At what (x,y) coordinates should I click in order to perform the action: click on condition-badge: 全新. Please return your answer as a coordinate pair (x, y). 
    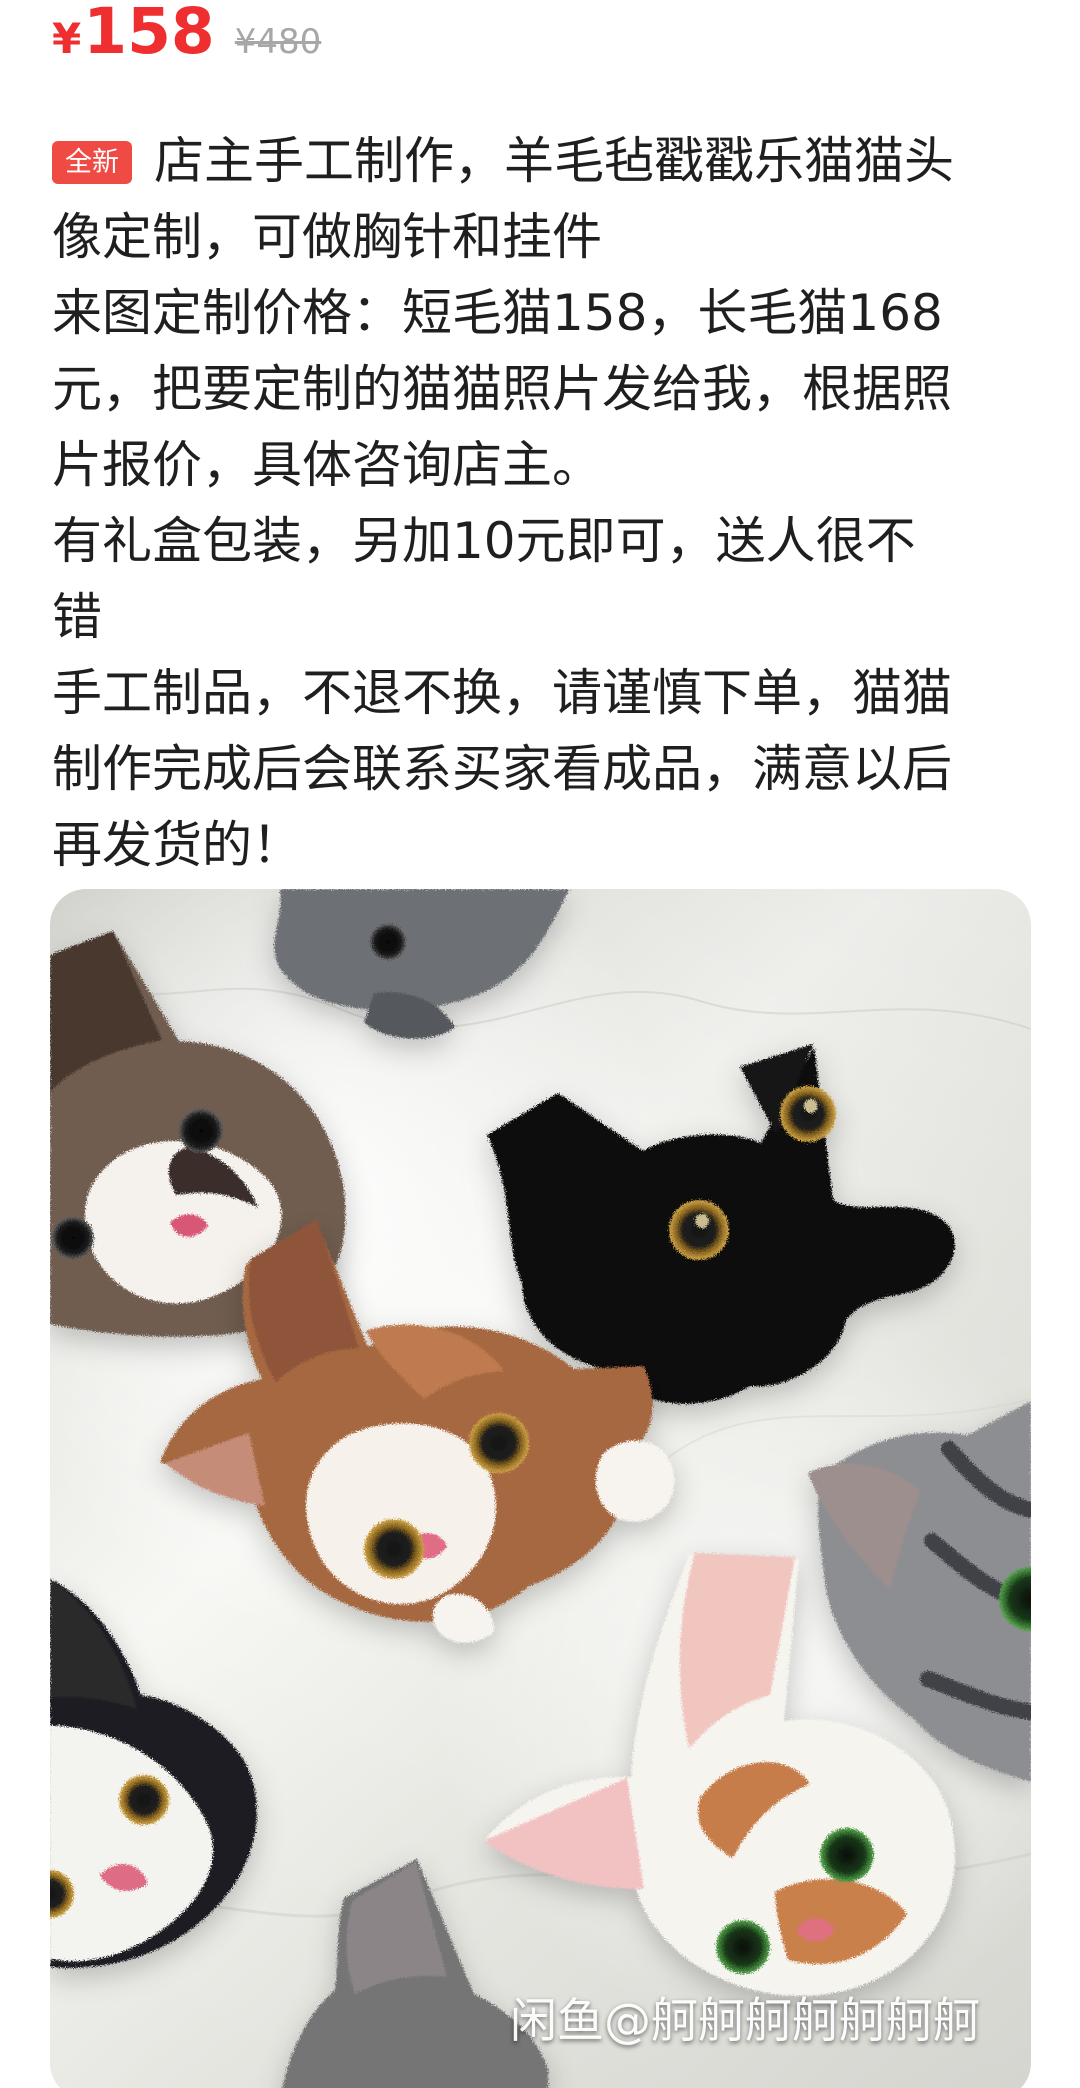
    Looking at the image, I should click on (92, 162).